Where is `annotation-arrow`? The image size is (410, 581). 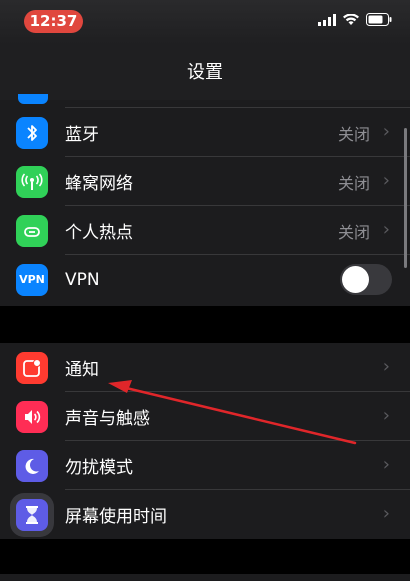
annotation-arrow is located at coordinates (232, 412).